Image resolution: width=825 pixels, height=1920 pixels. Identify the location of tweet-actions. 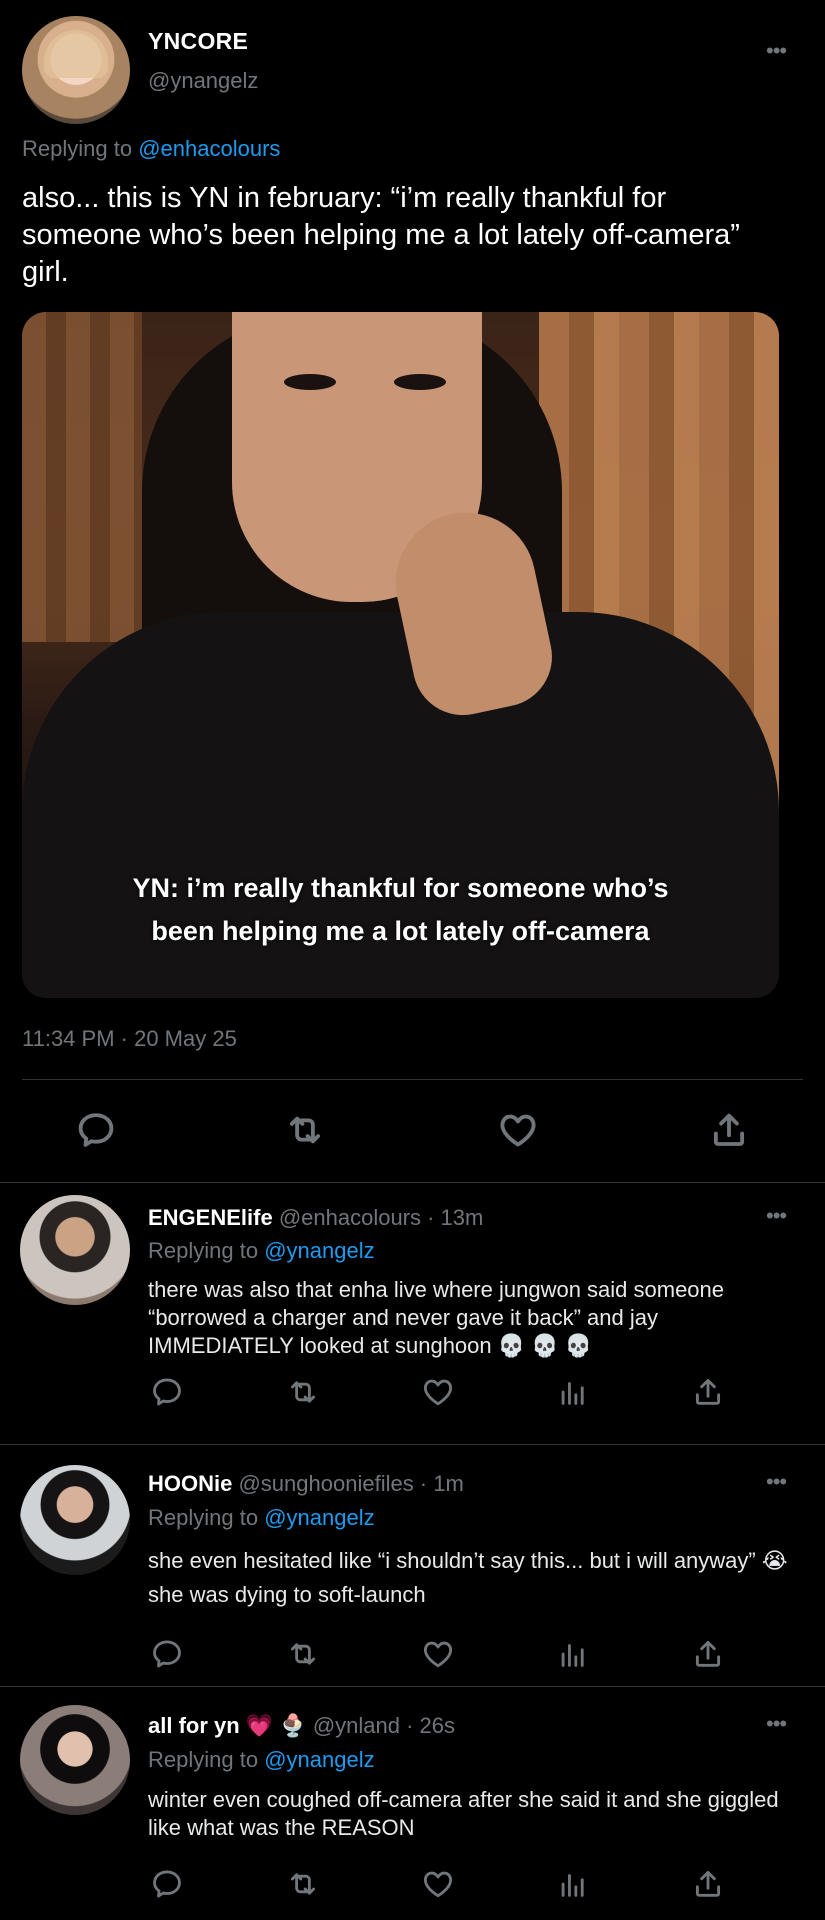
(412, 1132).